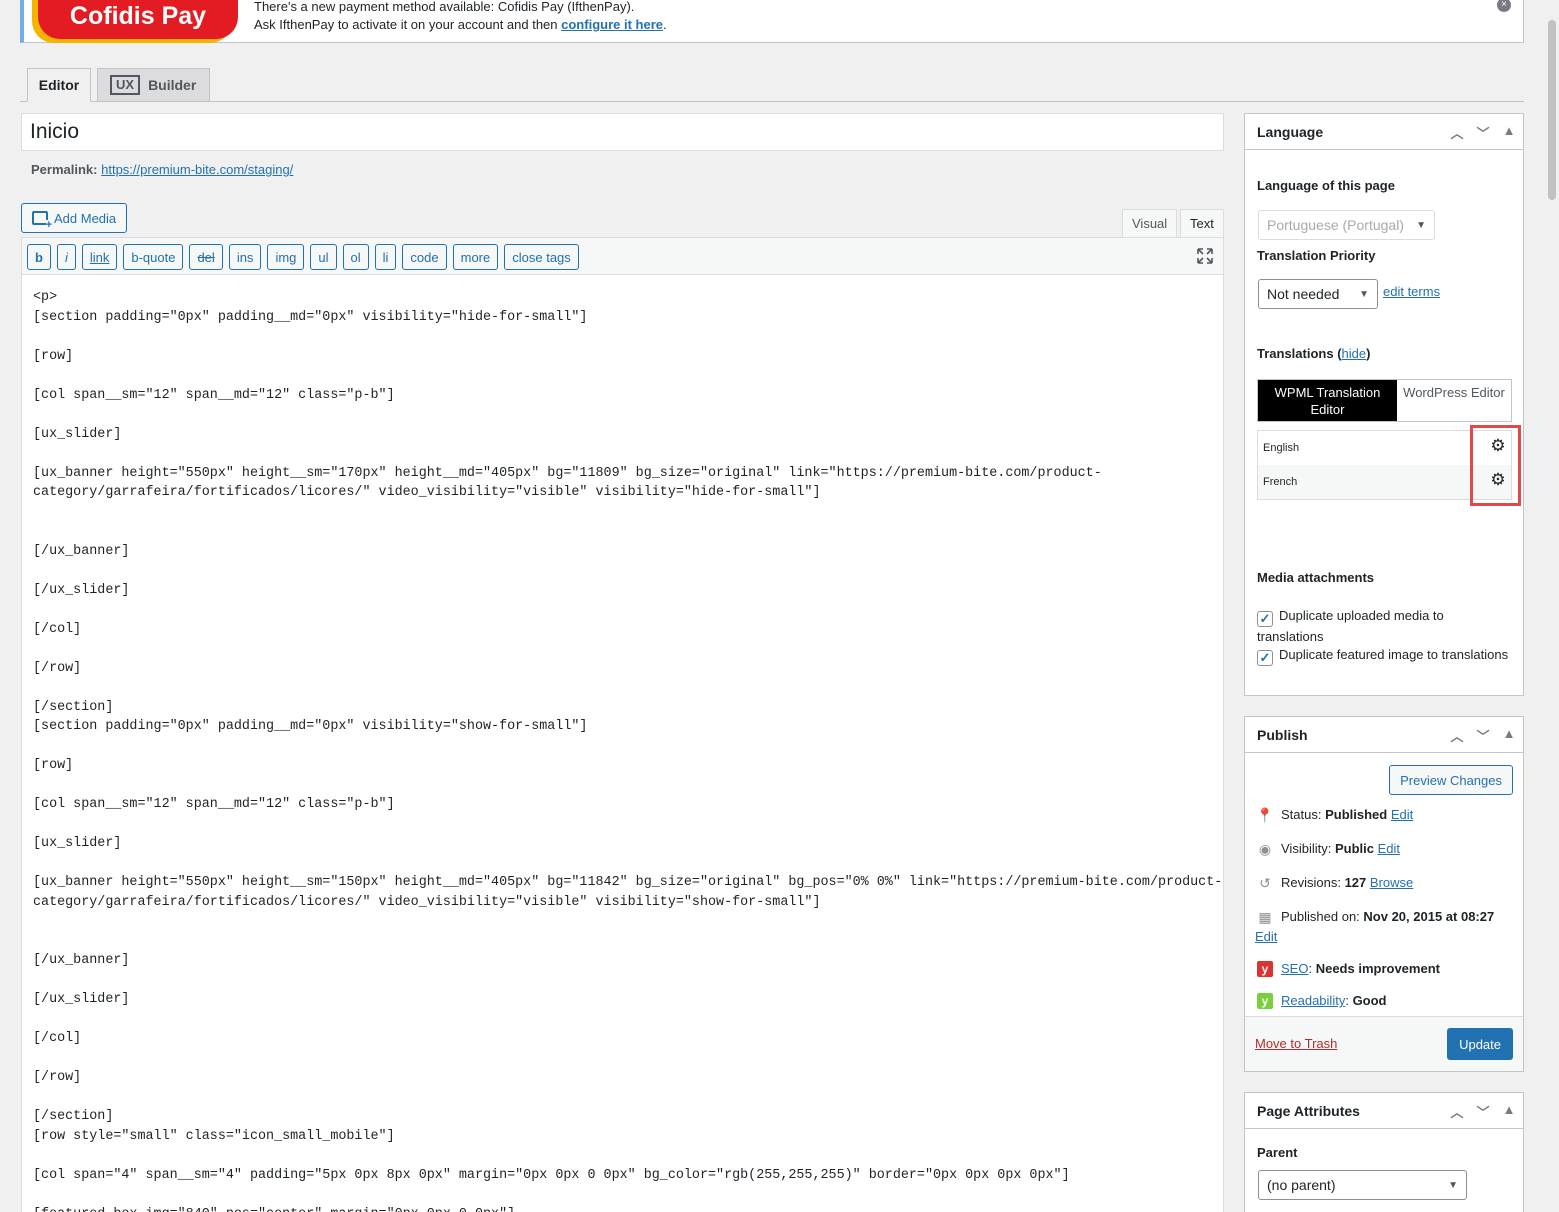 This screenshot has height=1212, width=1559. I want to click on cofidis-pay-logo: Cofidis Pay, so click(138, 19).